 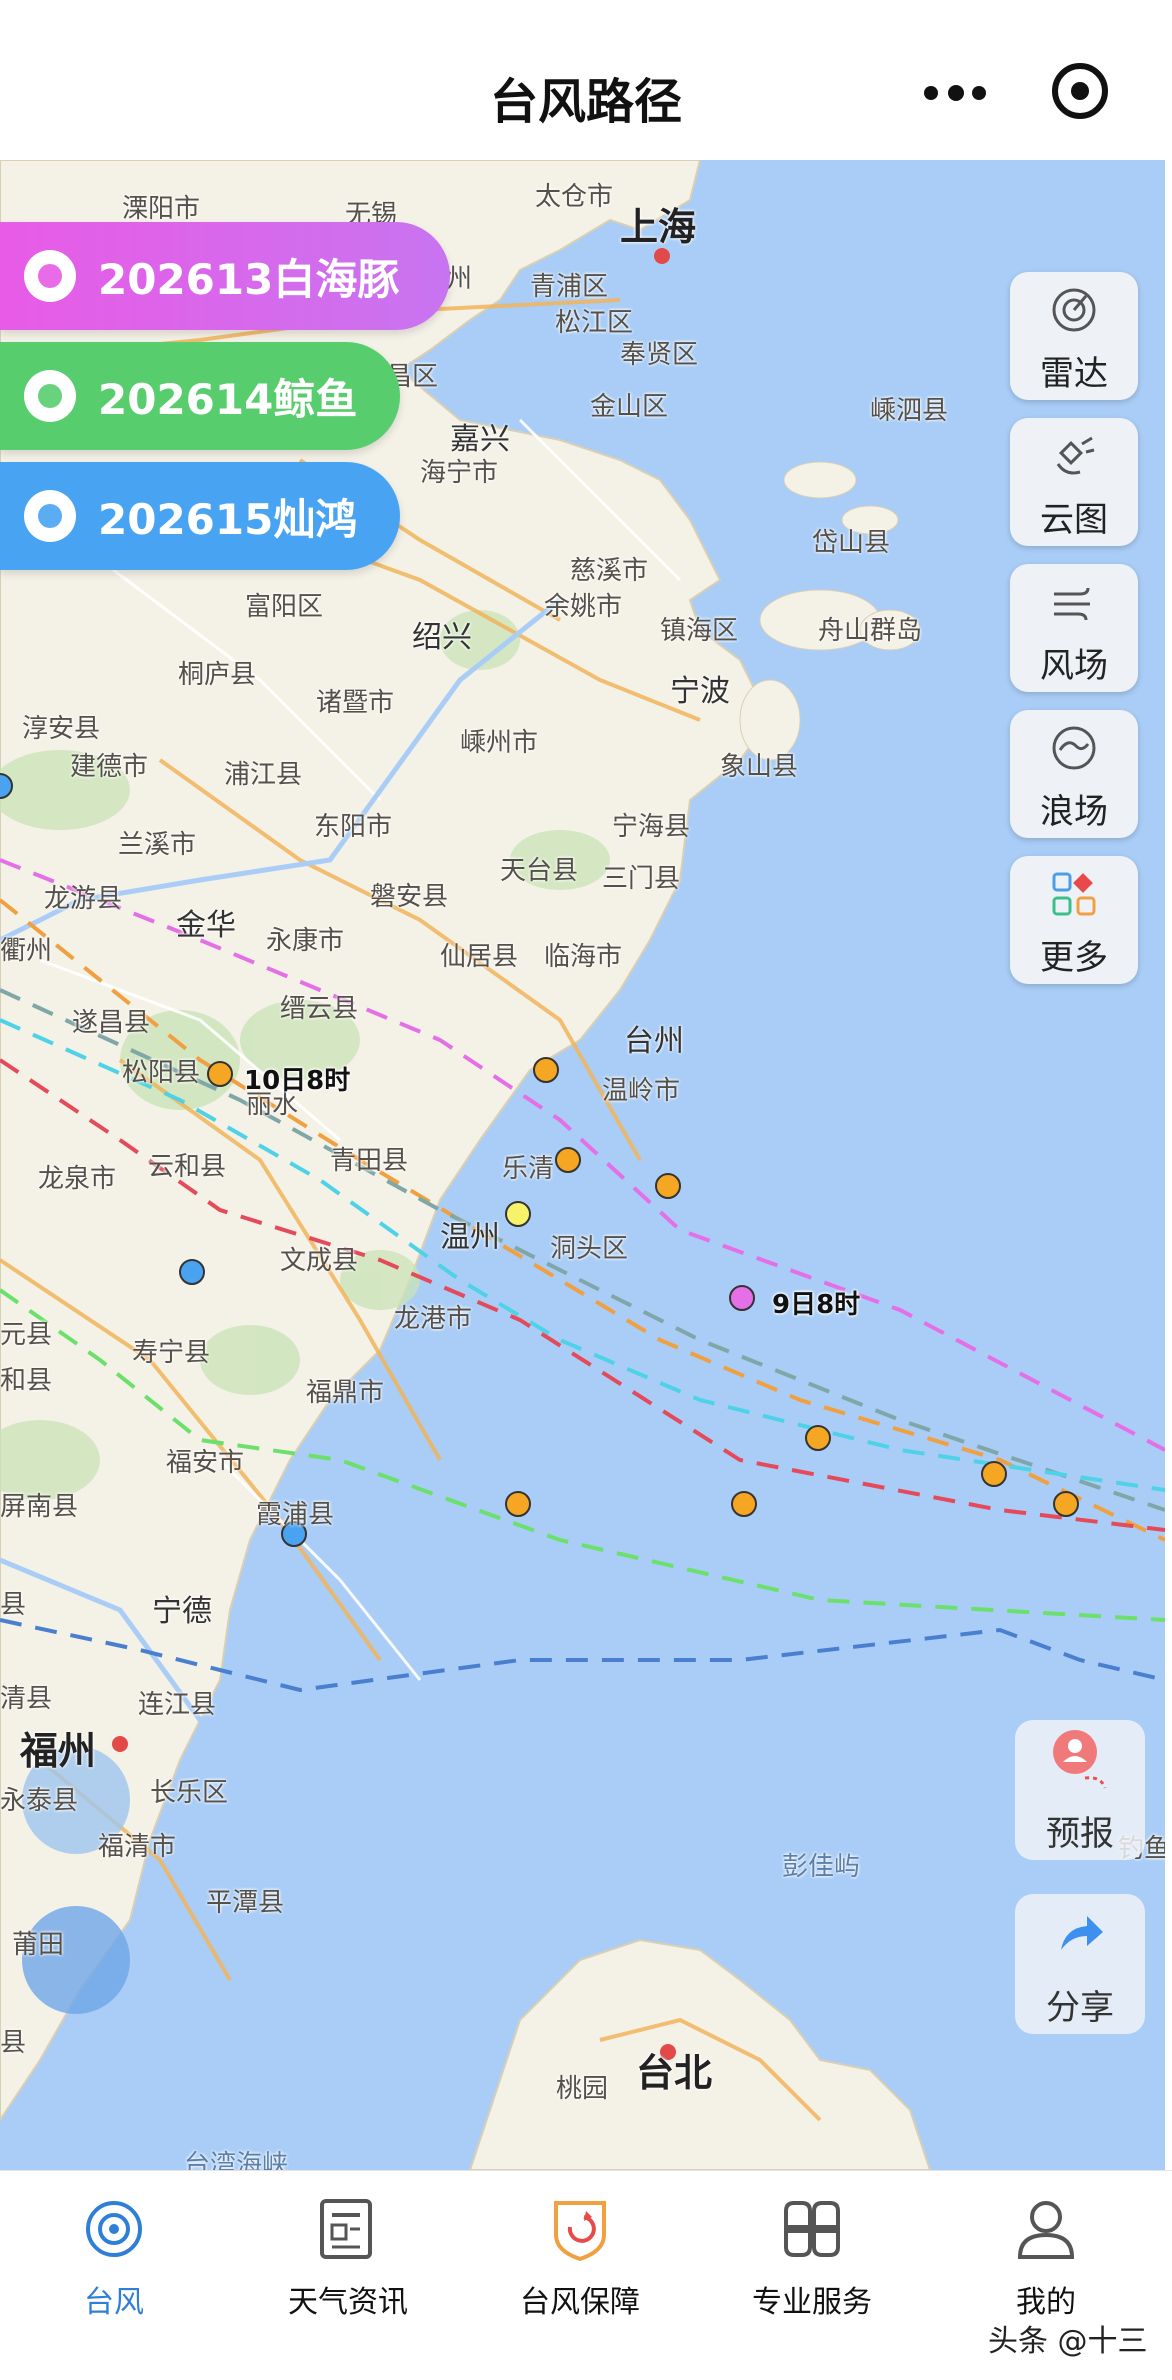 I want to click on map-label: 云和县, so click(x=187, y=1167).